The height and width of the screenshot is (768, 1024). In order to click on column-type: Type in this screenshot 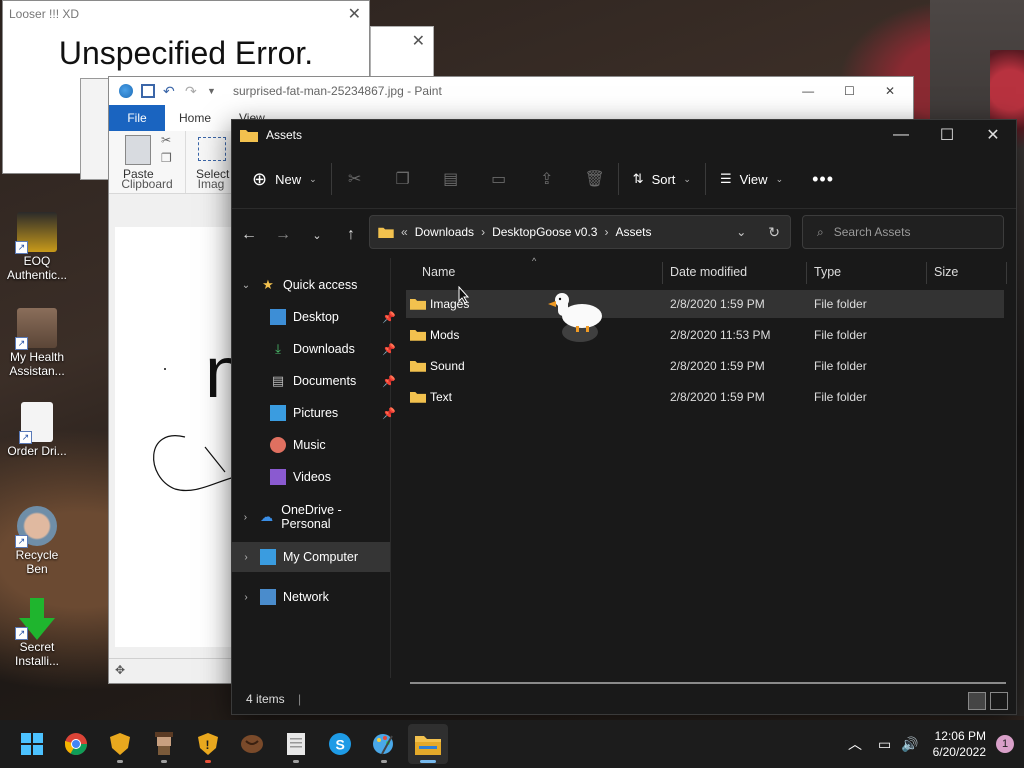, I will do `click(827, 272)`.